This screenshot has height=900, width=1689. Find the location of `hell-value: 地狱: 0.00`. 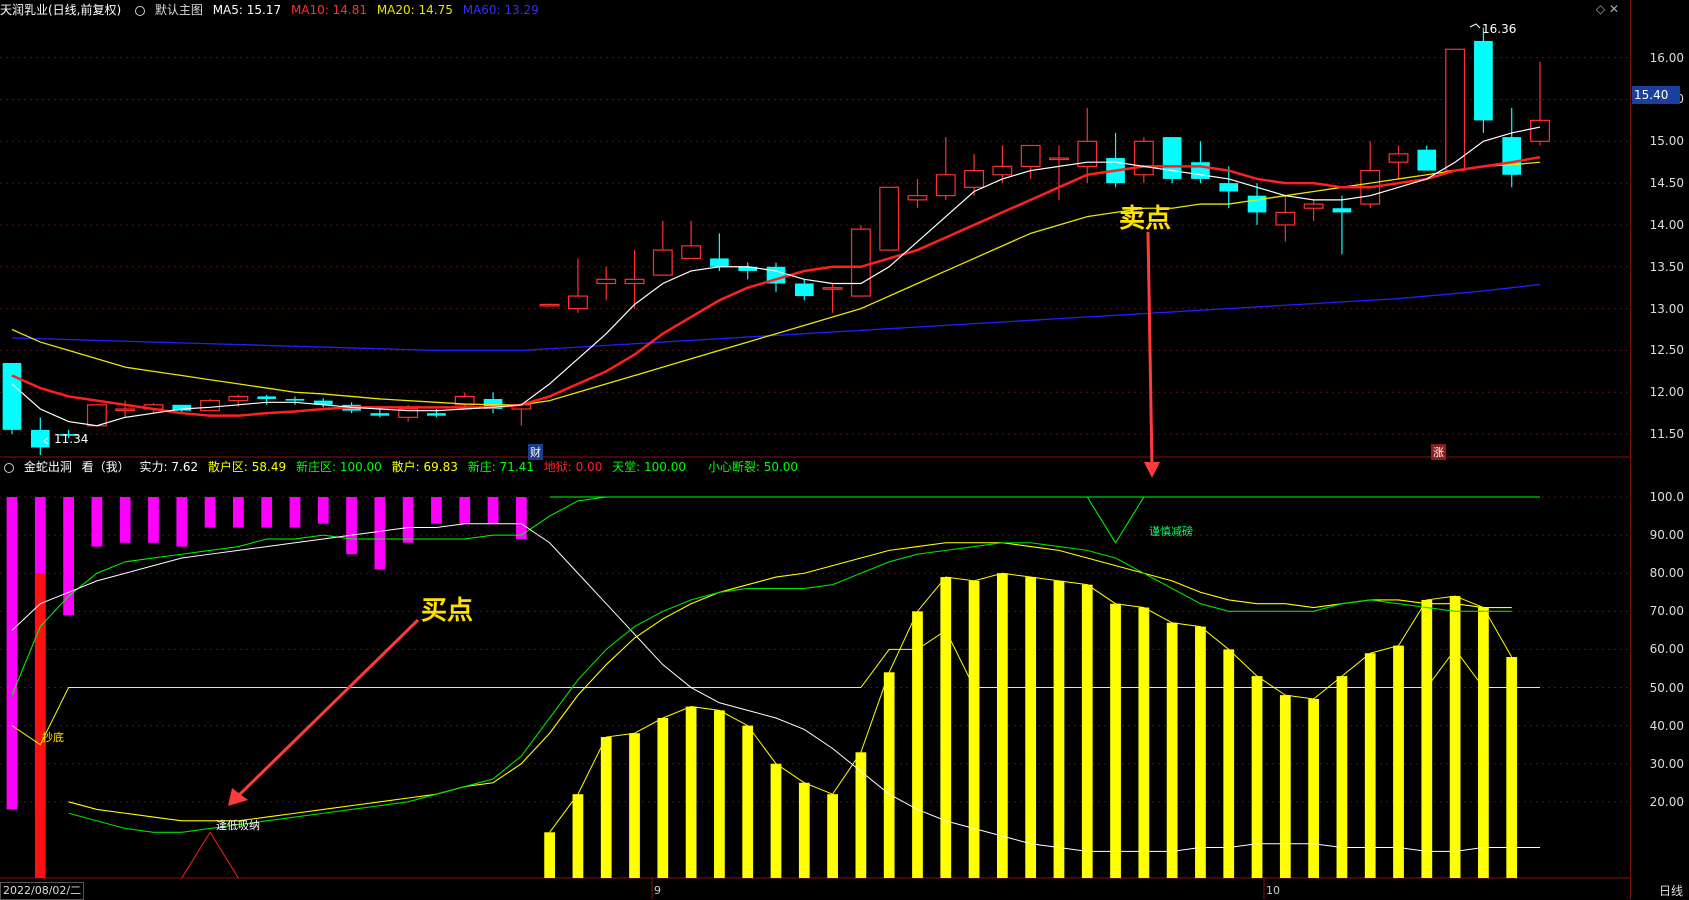

hell-value: 地狱: 0.00 is located at coordinates (573, 467).